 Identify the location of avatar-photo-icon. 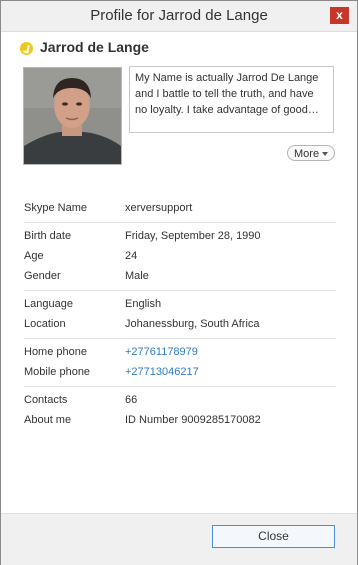
(72, 116).